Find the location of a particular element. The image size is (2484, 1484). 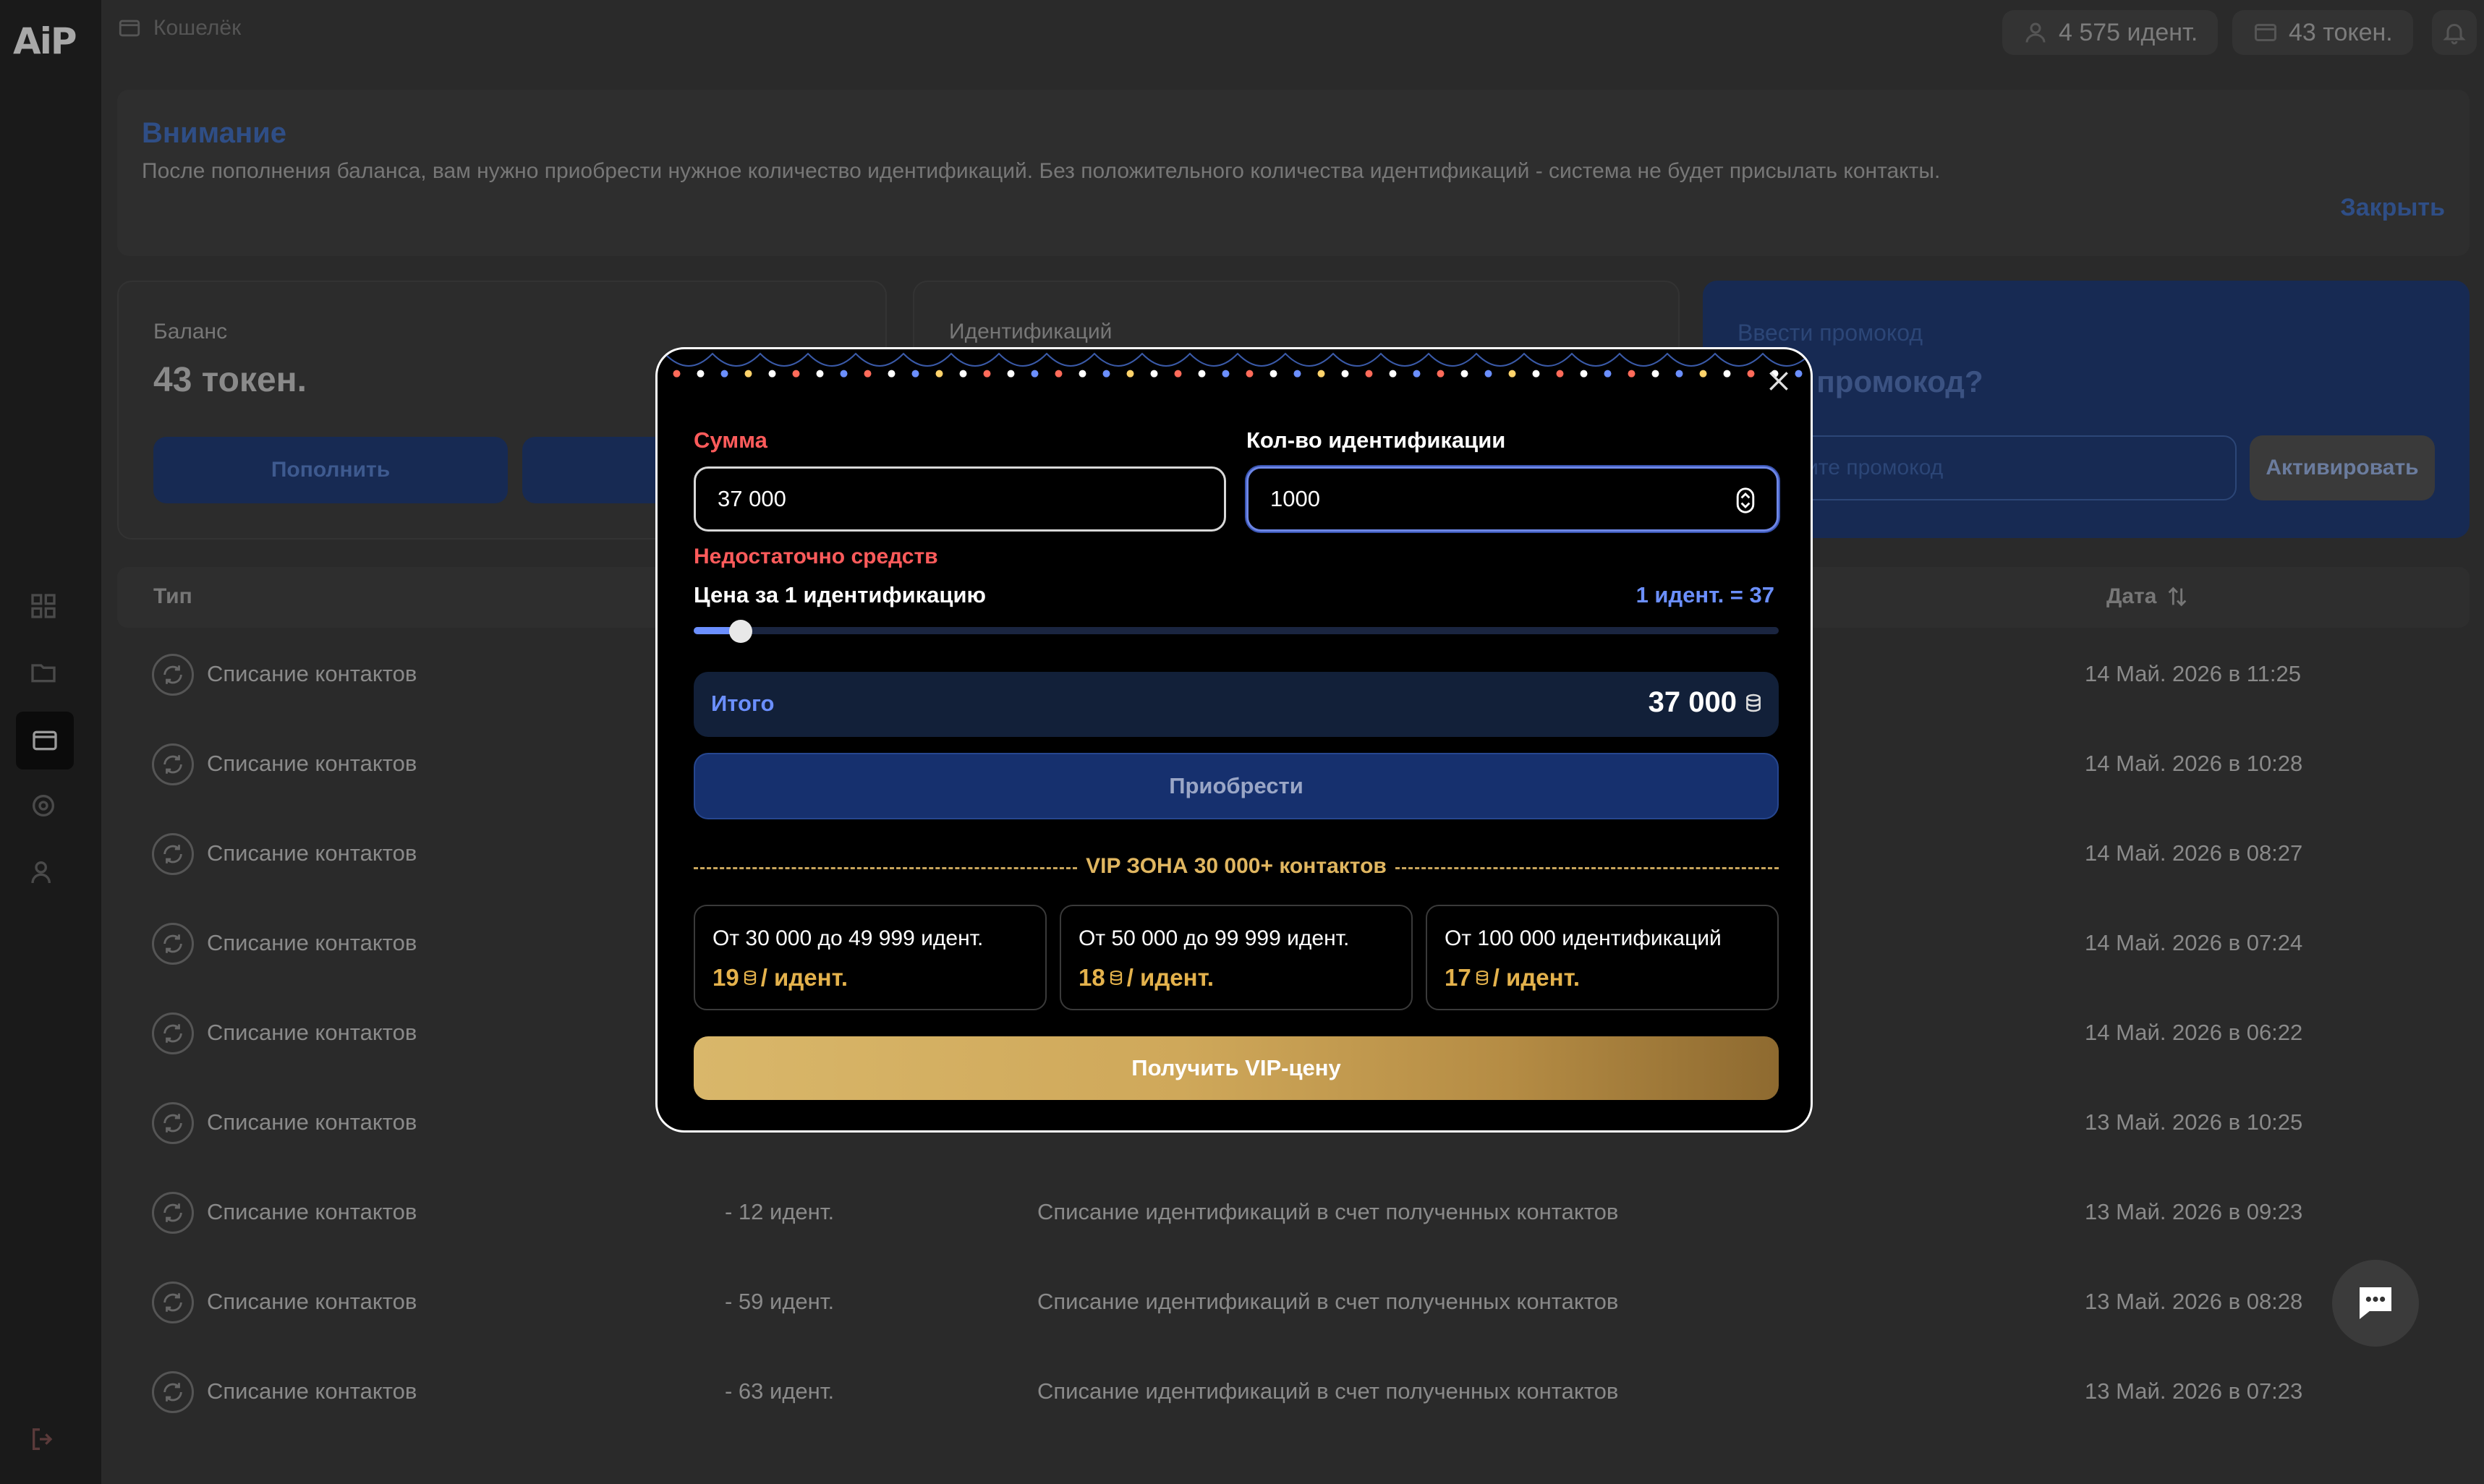

price-slider is located at coordinates (1236, 631).